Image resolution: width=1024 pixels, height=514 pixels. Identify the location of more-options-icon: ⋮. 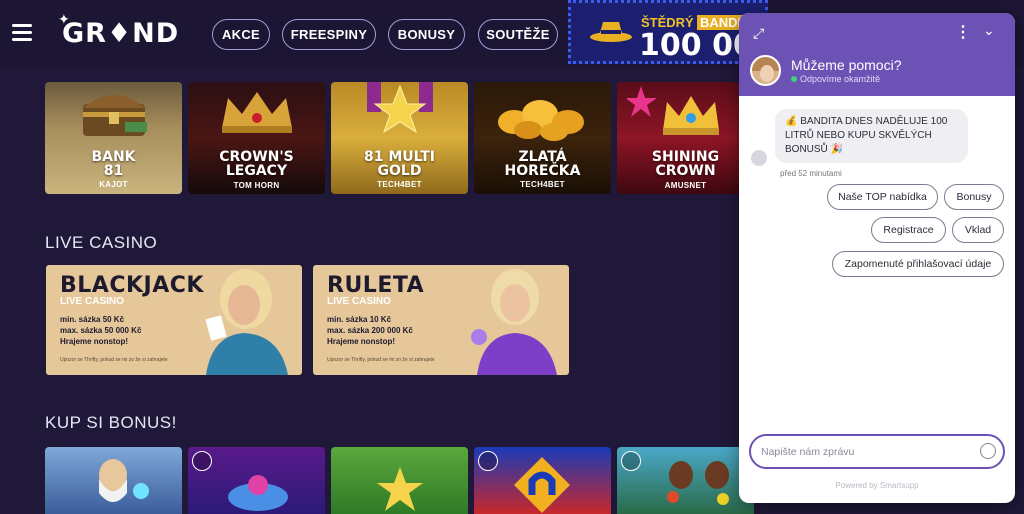
(963, 32).